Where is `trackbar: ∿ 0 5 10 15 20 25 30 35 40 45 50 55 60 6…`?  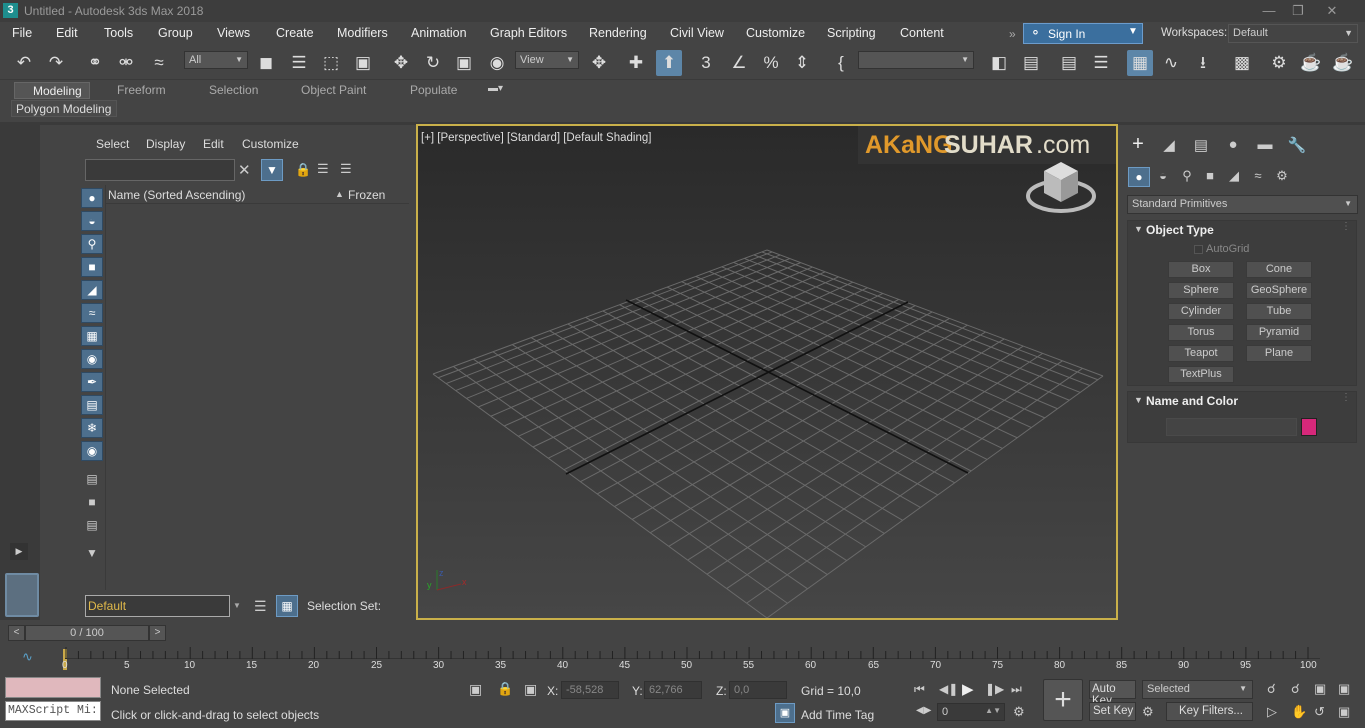 trackbar: ∿ 0 5 10 15 20 25 30 35 40 45 50 55 60 6… is located at coordinates (682, 658).